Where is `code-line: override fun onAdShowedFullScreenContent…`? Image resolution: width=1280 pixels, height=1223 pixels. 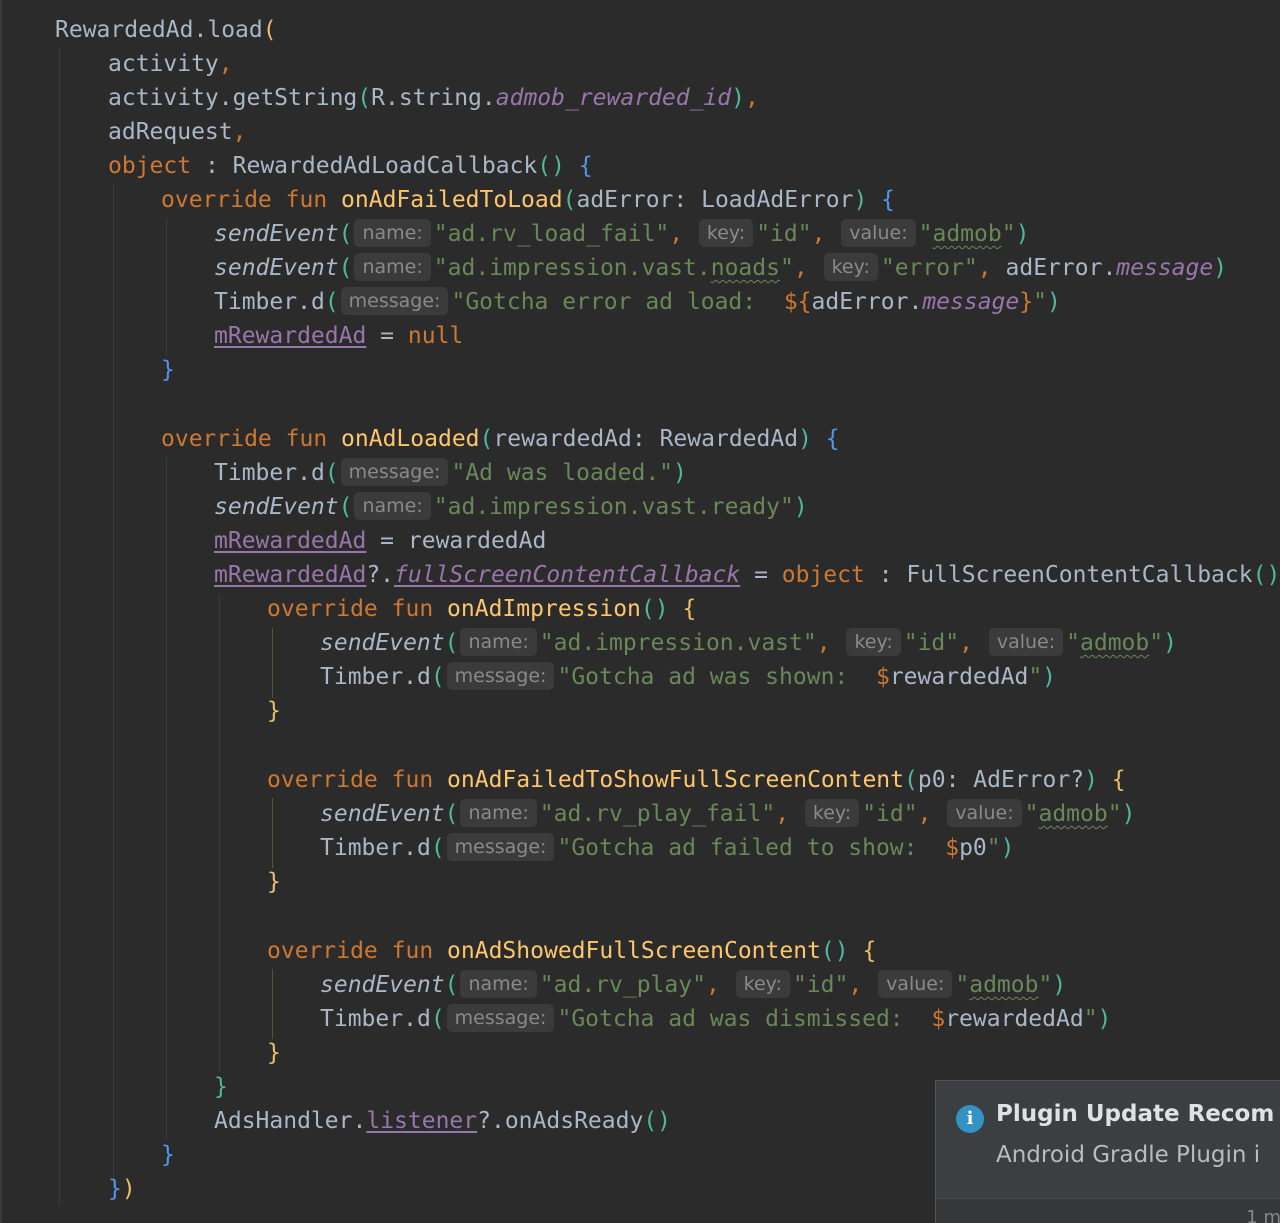 code-line: override fun onAdShowedFullScreenContent… is located at coordinates (572, 951).